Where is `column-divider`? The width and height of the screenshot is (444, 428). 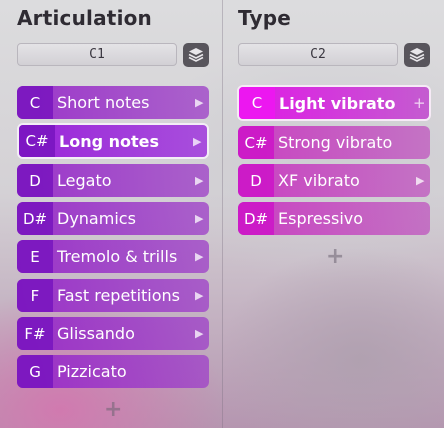
column-divider is located at coordinates (222, 214).